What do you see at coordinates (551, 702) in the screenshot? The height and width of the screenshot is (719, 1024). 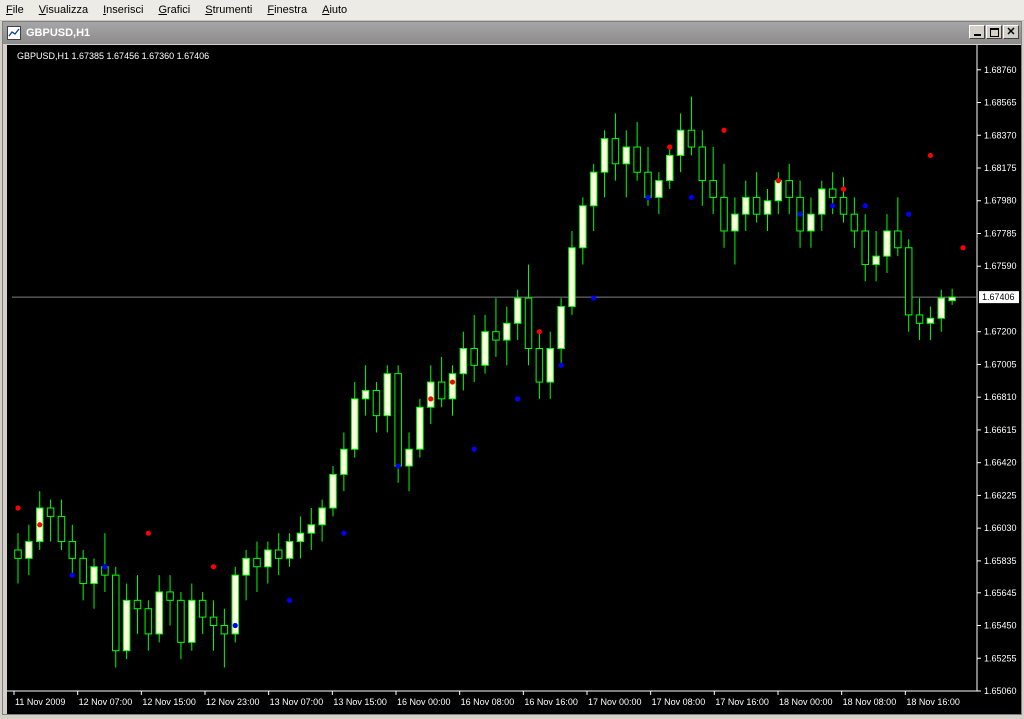 I see `time-tick-label: 16 Nov 16:00` at bounding box center [551, 702].